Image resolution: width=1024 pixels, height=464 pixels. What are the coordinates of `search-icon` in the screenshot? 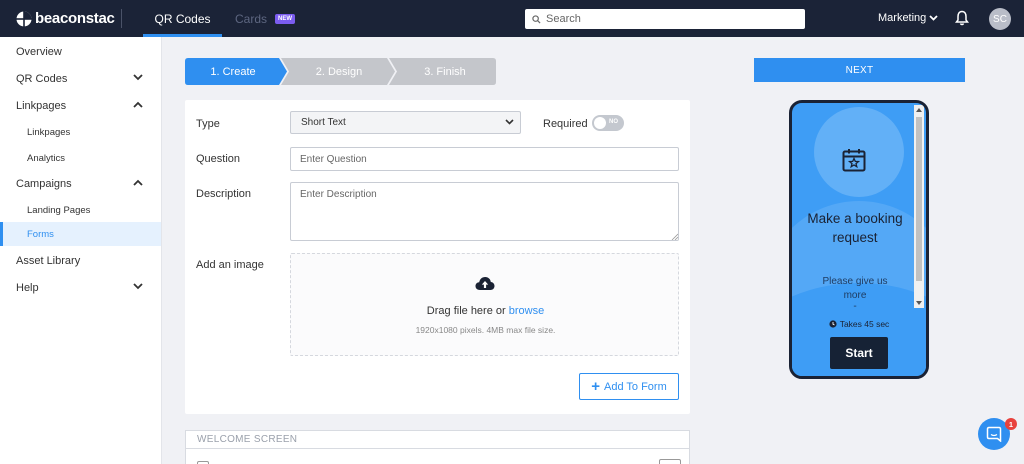 It's located at (536, 19).